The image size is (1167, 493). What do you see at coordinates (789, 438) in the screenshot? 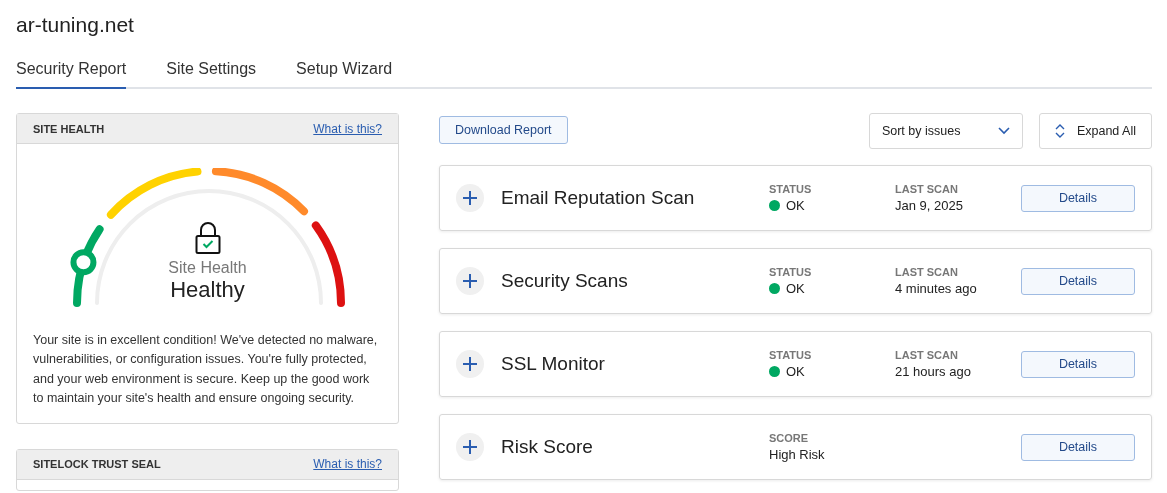
I see `field-label: SCORE` at bounding box center [789, 438].